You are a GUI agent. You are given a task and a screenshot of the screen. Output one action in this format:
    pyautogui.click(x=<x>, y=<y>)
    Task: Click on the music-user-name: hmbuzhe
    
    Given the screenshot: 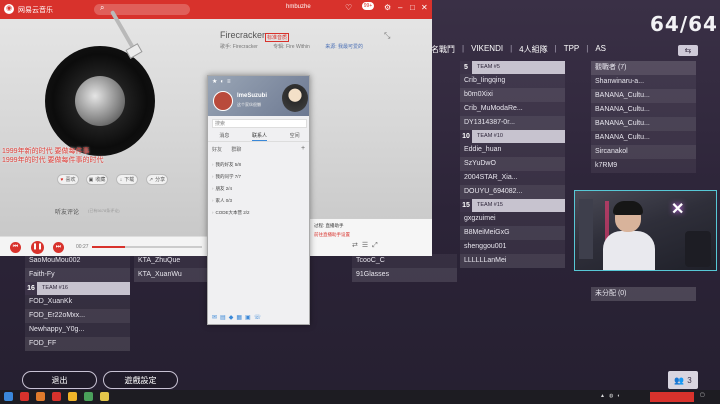 What is the action you would take?
    pyautogui.click(x=298, y=7)
    